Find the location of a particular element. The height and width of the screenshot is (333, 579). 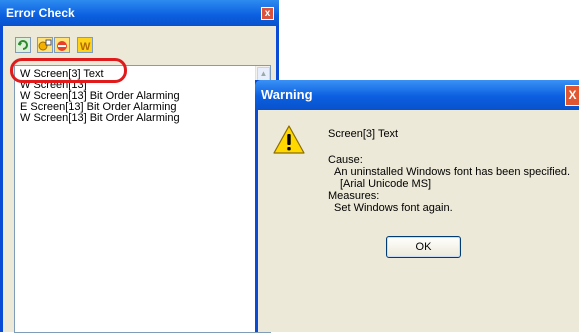

measures-text: Set Windows font again. is located at coordinates (393, 208).